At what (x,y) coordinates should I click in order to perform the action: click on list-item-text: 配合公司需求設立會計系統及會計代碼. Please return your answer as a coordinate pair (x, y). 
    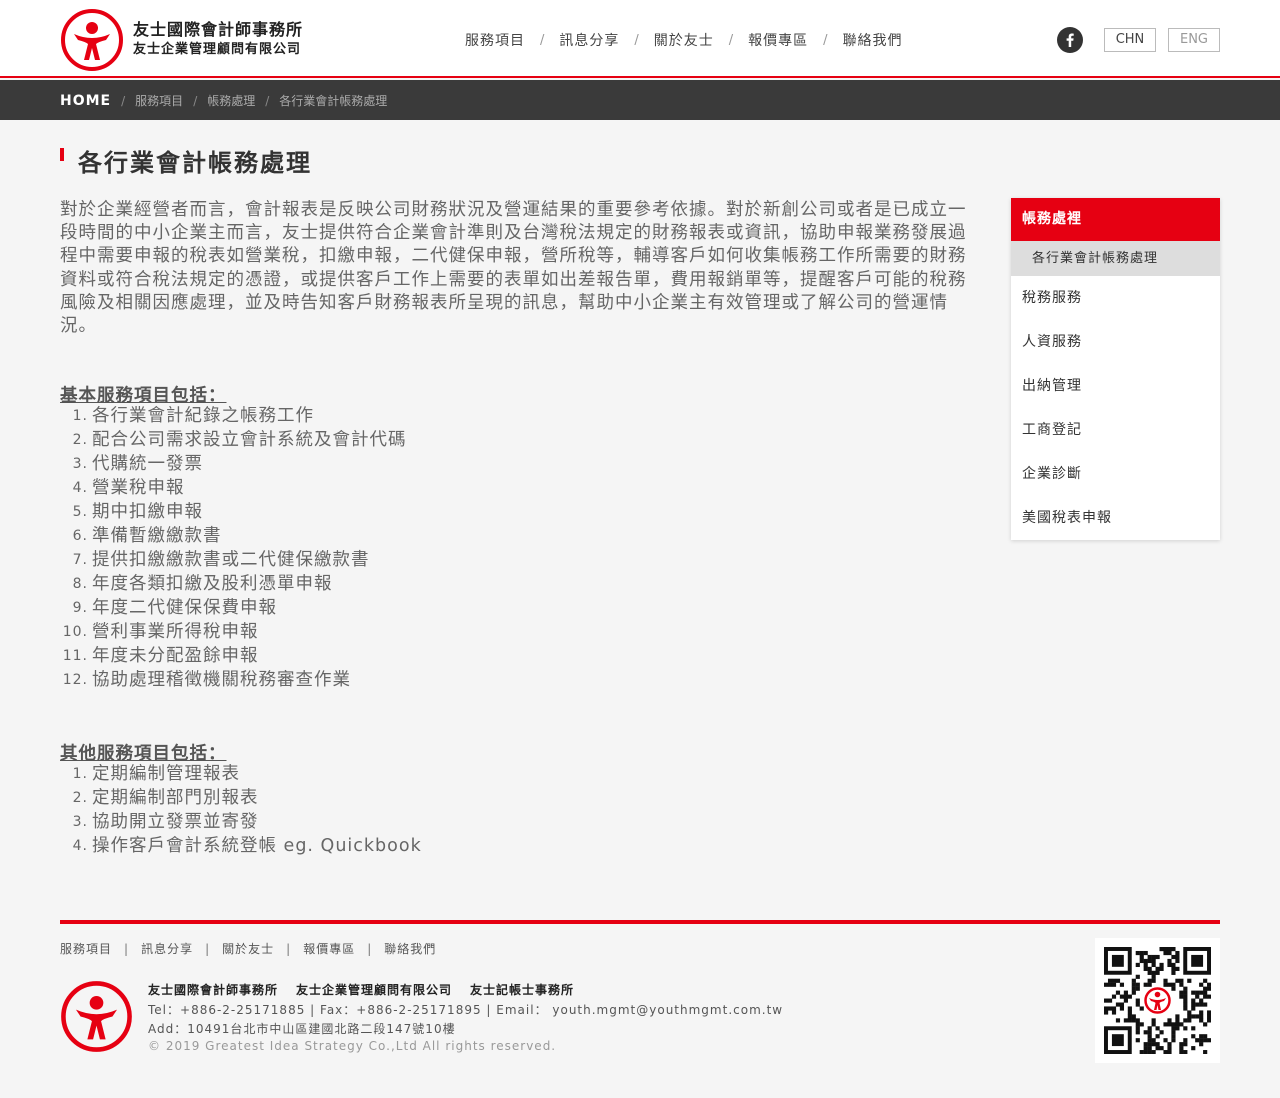
    Looking at the image, I should click on (249, 440).